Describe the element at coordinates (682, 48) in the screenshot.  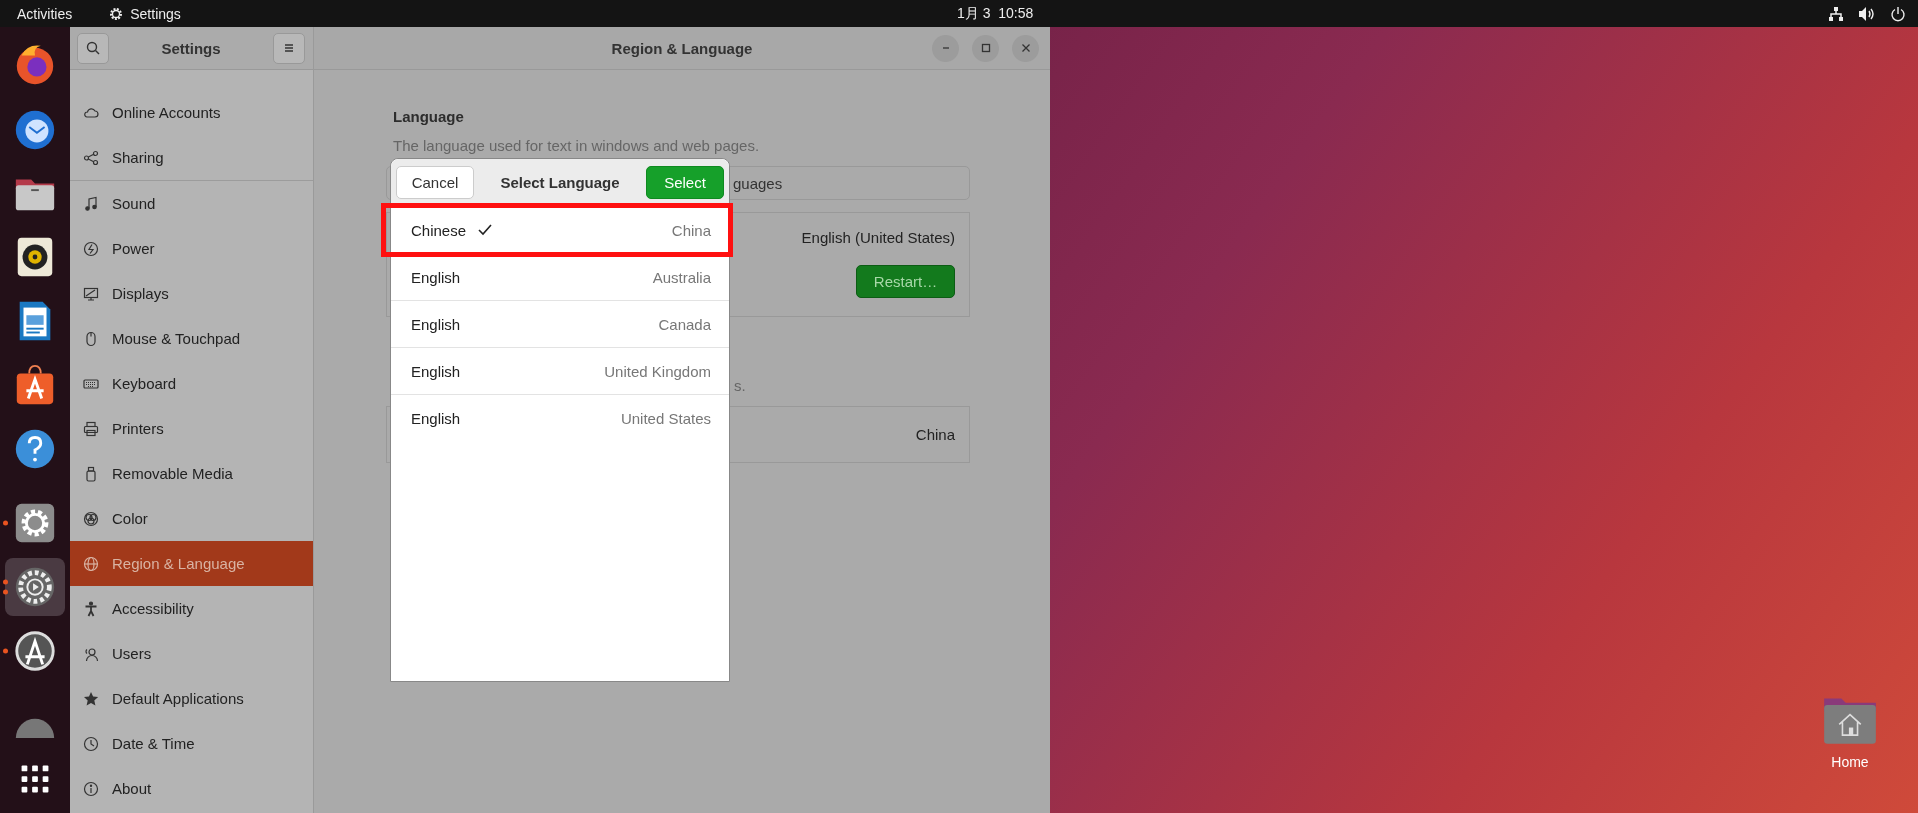
I see `window-title: Region & Language` at that location.